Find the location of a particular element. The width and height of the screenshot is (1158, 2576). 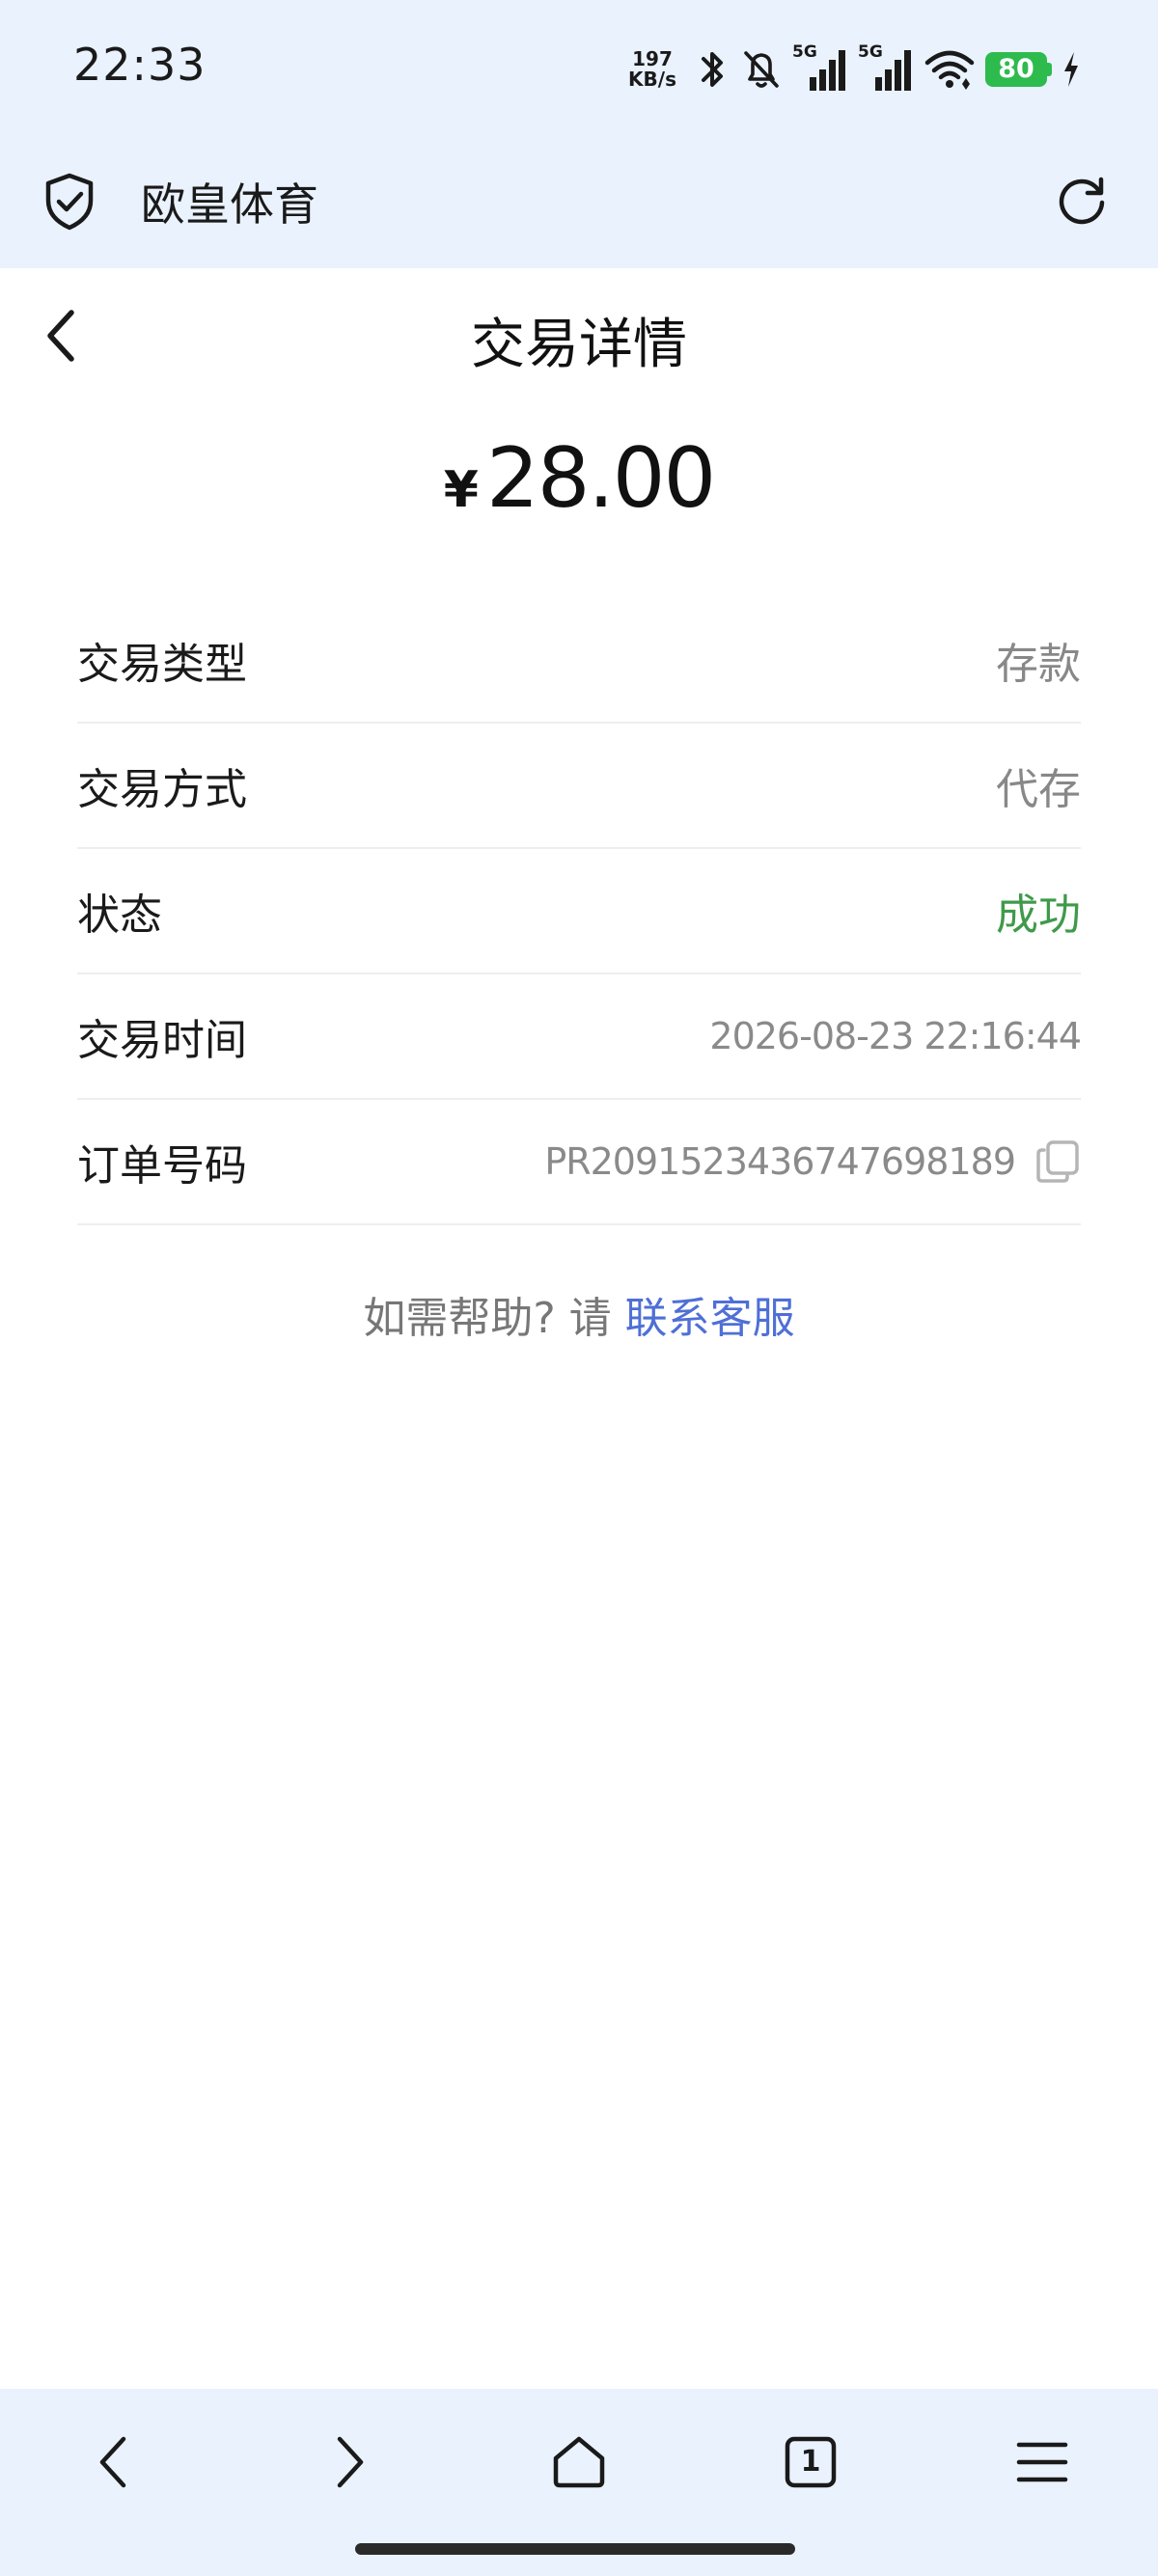

detail-row-order-number: 订单号码 PR2091523436747698189 is located at coordinates (579, 1163).